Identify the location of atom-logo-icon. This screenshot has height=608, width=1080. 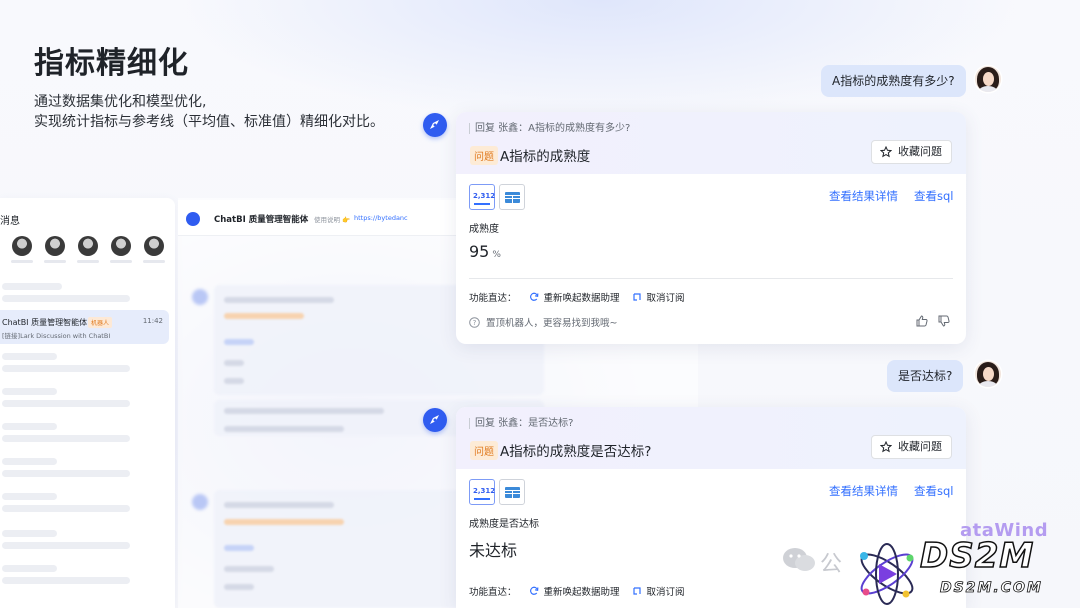
(887, 574).